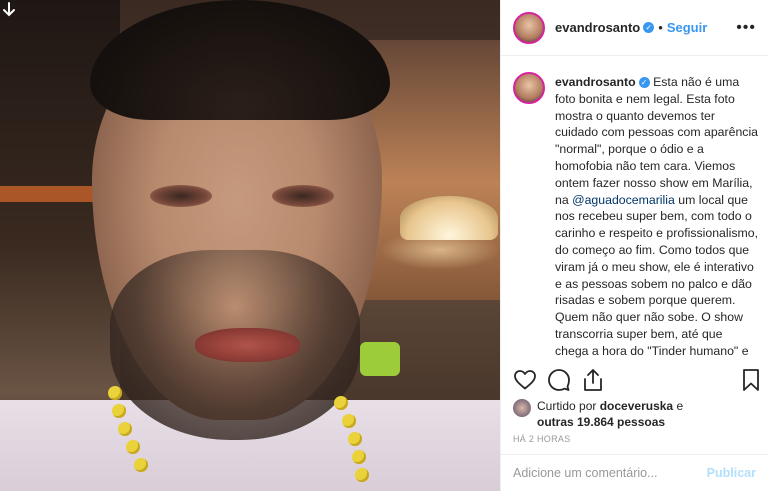 The width and height of the screenshot is (768, 491). Describe the element at coordinates (601, 422) in the screenshot. I see `liked-others-count: outras 19.864 pessoas` at that location.